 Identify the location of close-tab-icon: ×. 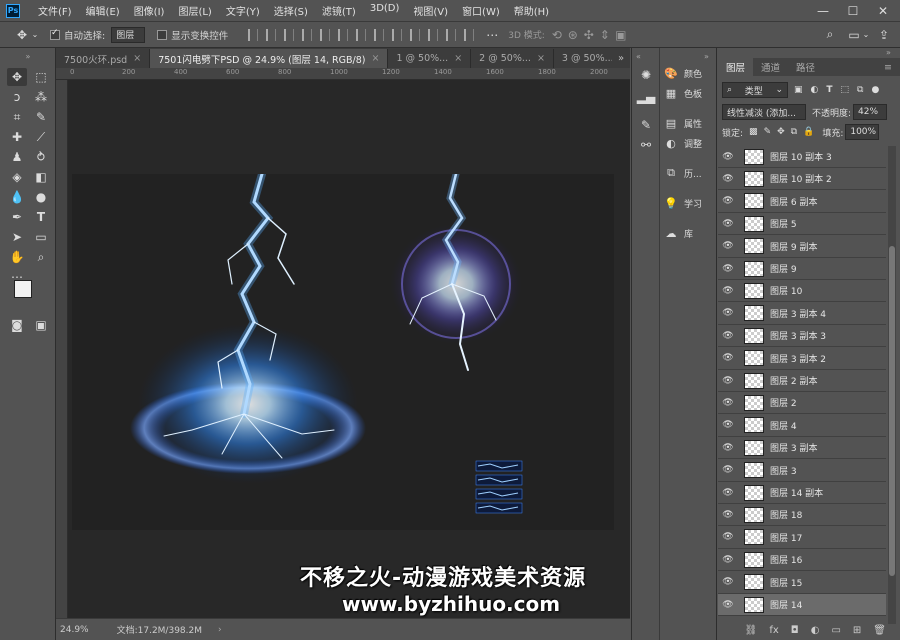
(541, 58).